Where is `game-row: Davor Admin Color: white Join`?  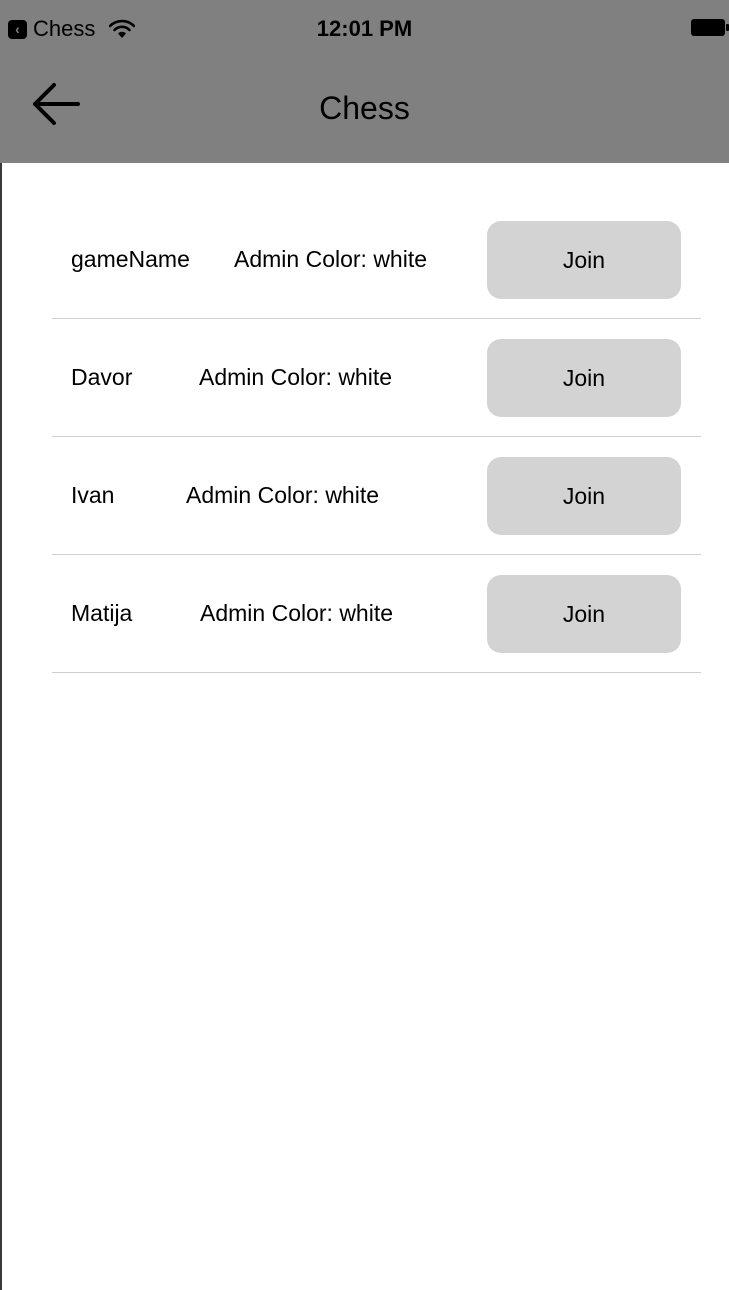 game-row: Davor Admin Color: white Join is located at coordinates (376, 378).